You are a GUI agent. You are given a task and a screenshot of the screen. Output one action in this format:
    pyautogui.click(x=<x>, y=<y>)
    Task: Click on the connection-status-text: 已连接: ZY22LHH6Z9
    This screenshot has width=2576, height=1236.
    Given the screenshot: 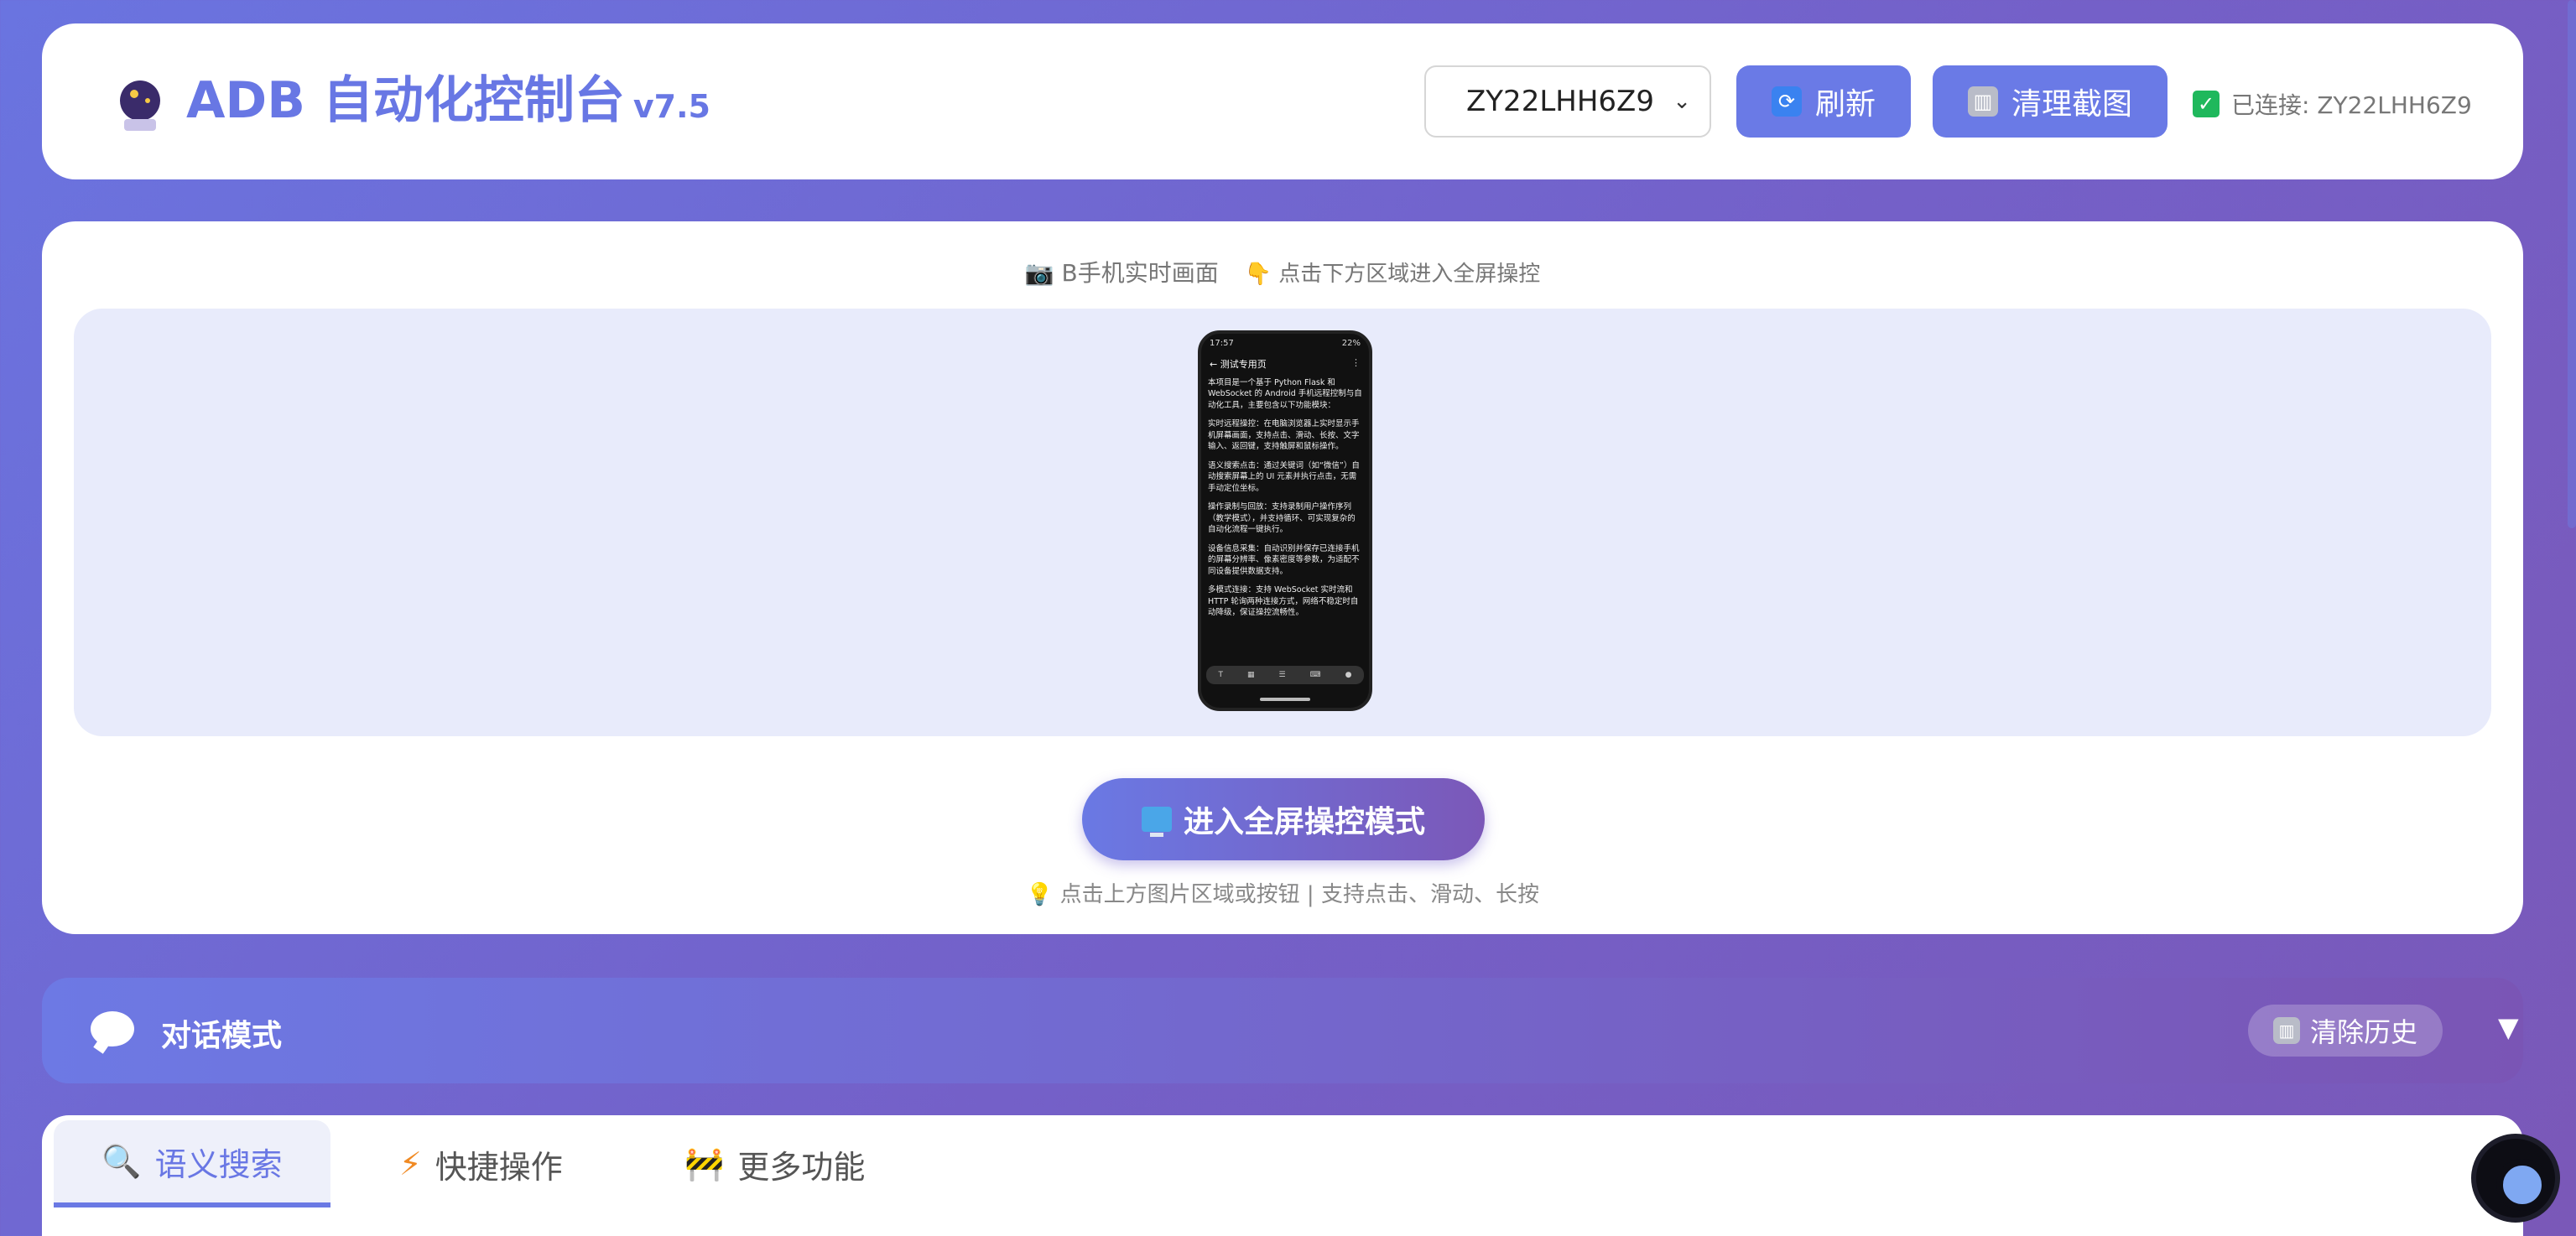 What is the action you would take?
    pyautogui.click(x=2351, y=105)
    